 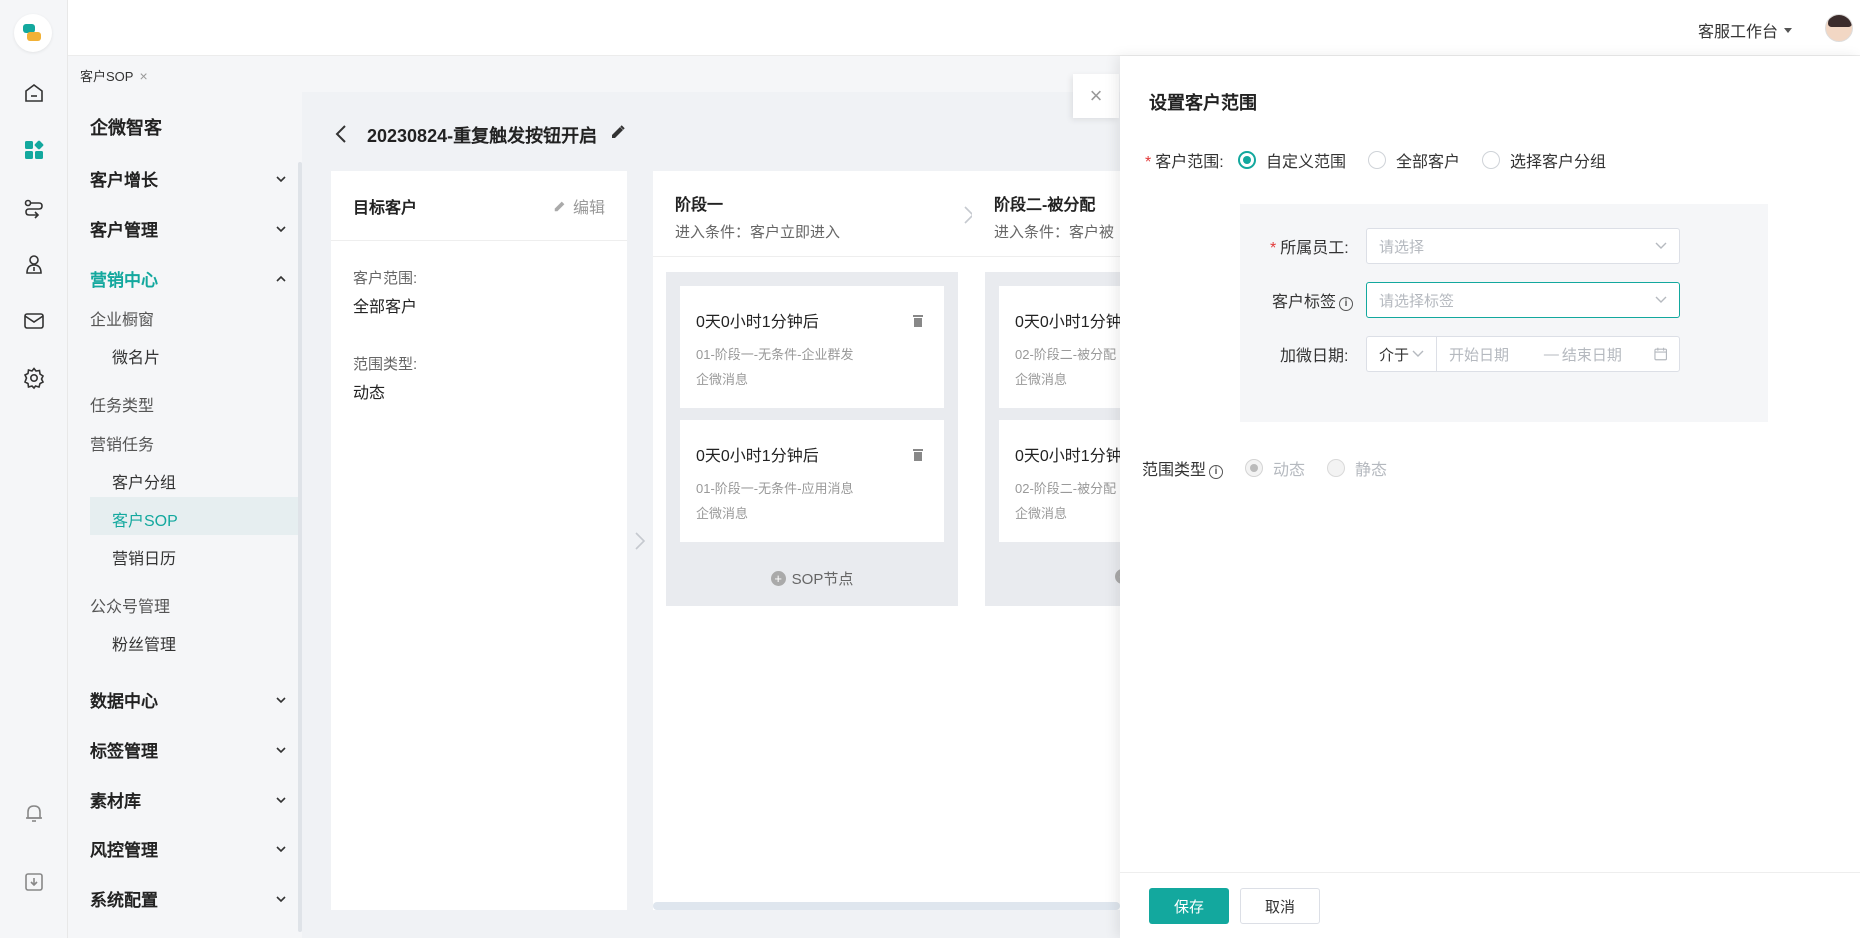 I want to click on node-type: 企微消息, so click(x=722, y=513).